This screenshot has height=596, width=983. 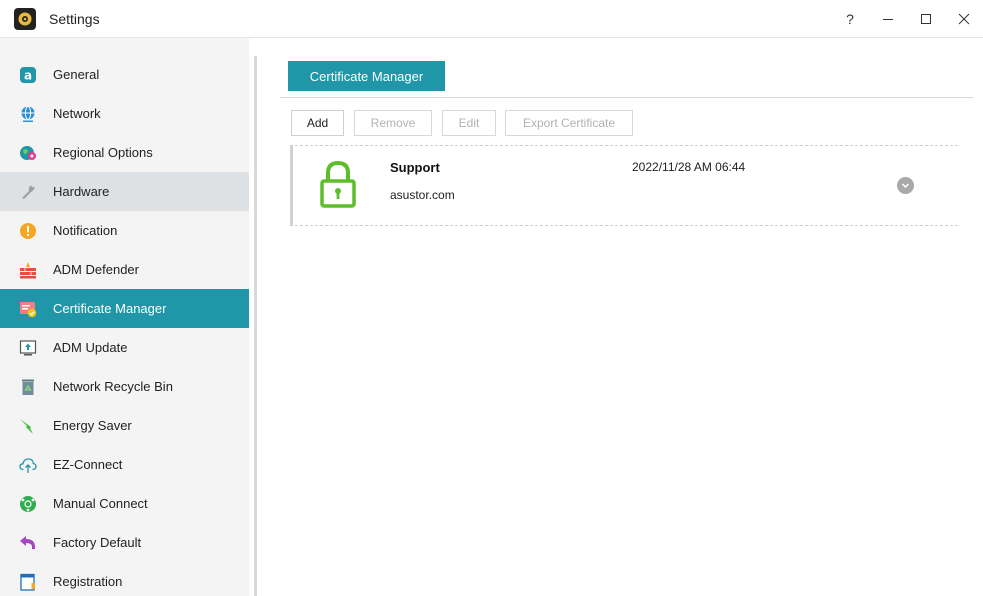 I want to click on recycle-bin-icon, so click(x=28, y=387).